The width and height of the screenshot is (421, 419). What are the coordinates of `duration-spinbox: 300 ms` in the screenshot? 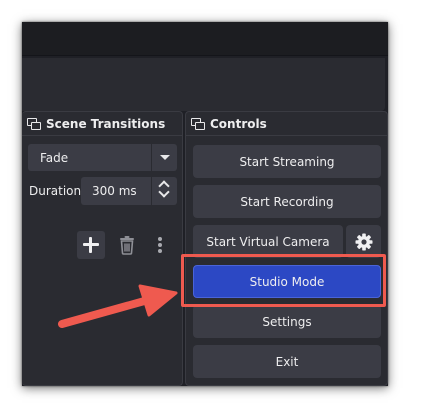 It's located at (129, 191).